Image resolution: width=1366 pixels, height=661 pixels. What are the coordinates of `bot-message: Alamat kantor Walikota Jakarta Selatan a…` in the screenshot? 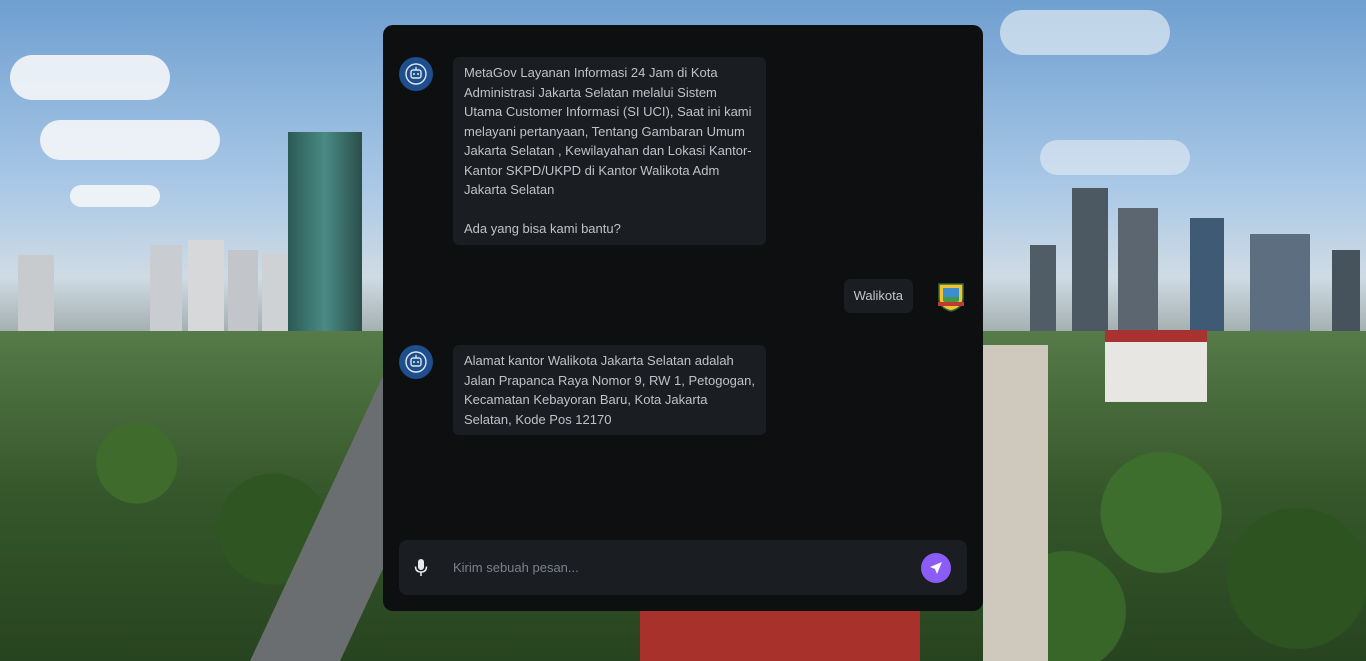 It's located at (582, 390).